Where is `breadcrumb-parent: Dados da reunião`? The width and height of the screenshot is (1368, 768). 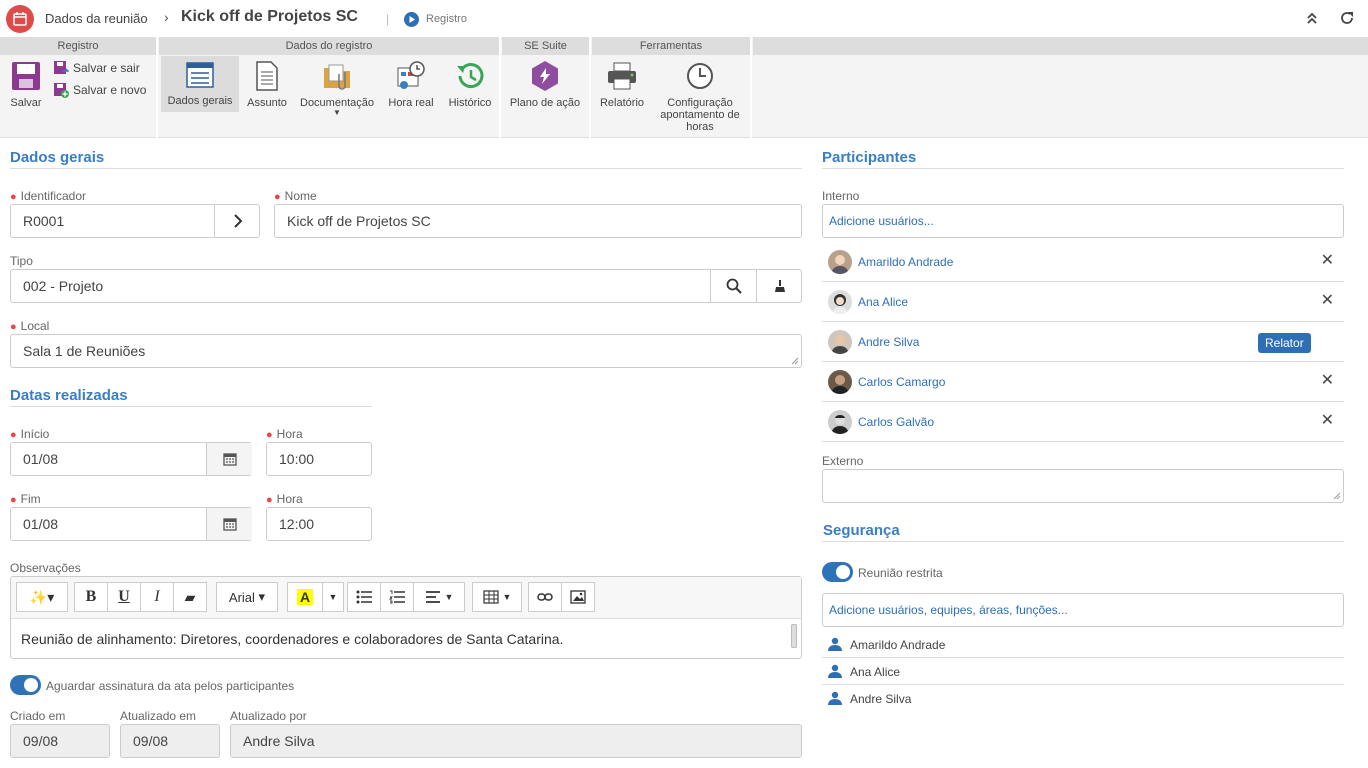 breadcrumb-parent: Dados da reunião is located at coordinates (96, 18).